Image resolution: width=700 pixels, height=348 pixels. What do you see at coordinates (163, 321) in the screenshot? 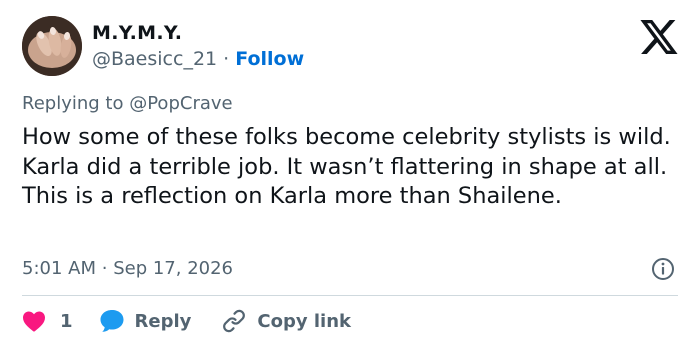
I see `reply-label: Reply` at bounding box center [163, 321].